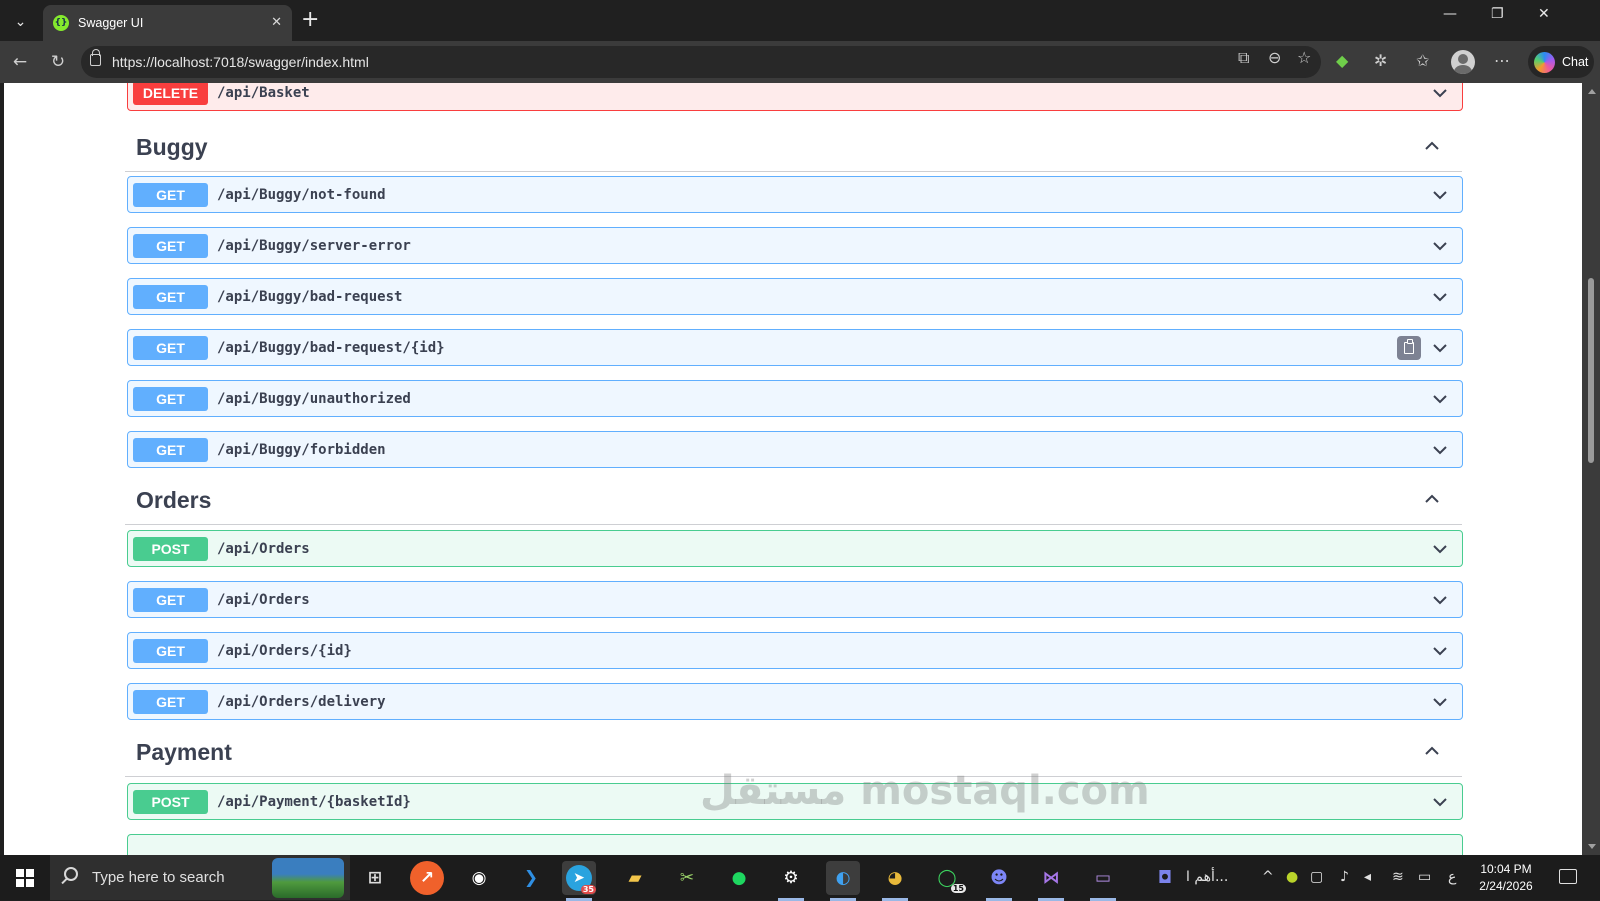 The image size is (1600, 901). I want to click on section-header-orders: Orders, so click(793, 499).